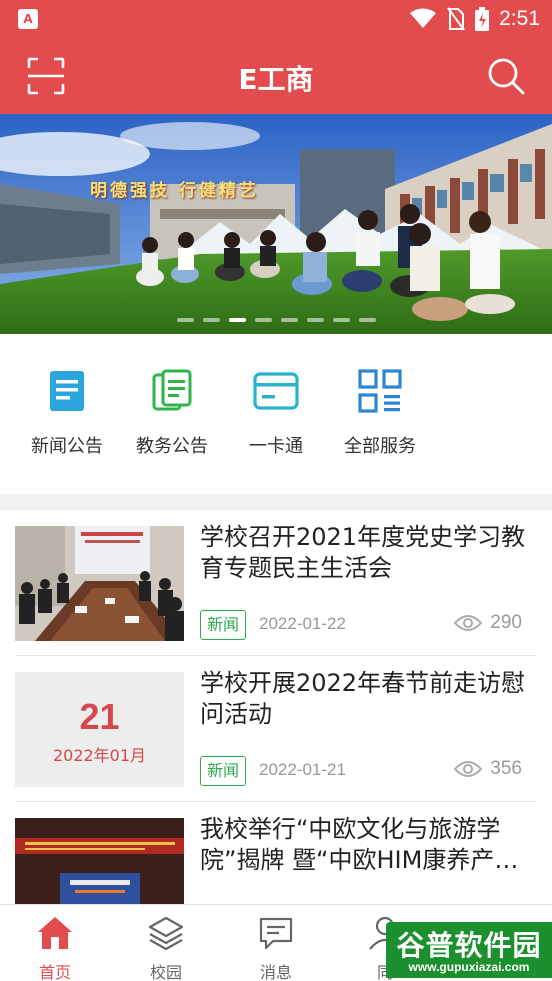 This screenshot has height=981, width=552. I want to click on tab-home: 首页, so click(55, 948).